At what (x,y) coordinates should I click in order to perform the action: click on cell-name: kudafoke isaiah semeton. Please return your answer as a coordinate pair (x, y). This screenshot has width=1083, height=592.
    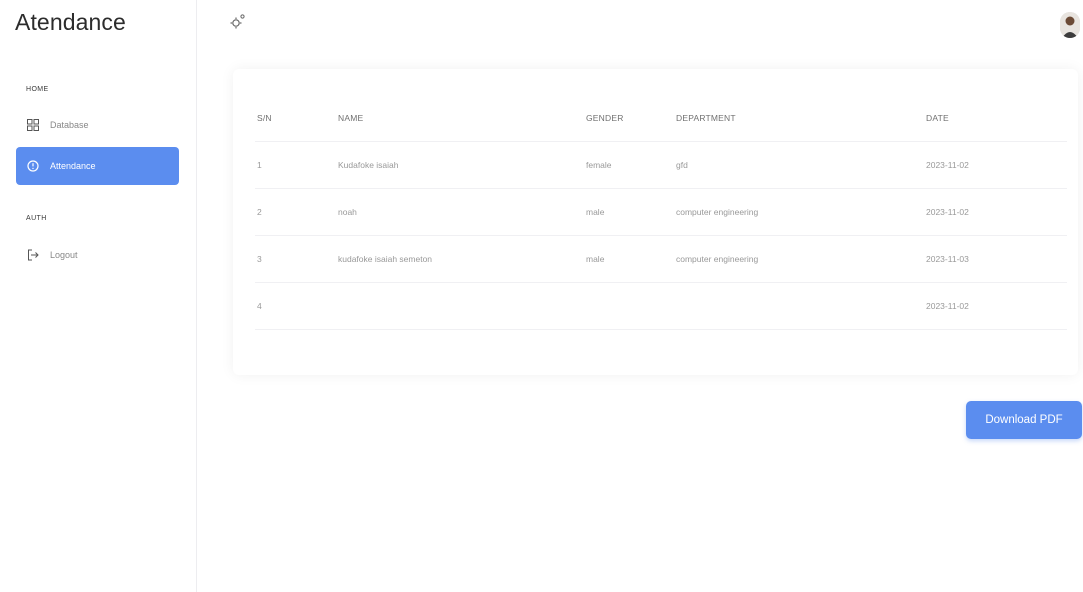
    Looking at the image, I should click on (462, 259).